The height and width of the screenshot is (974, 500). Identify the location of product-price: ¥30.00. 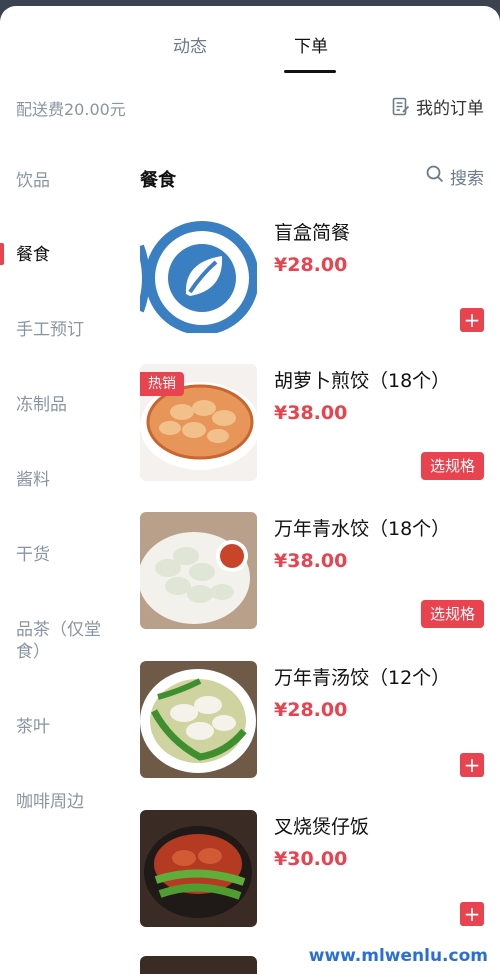
(311, 859).